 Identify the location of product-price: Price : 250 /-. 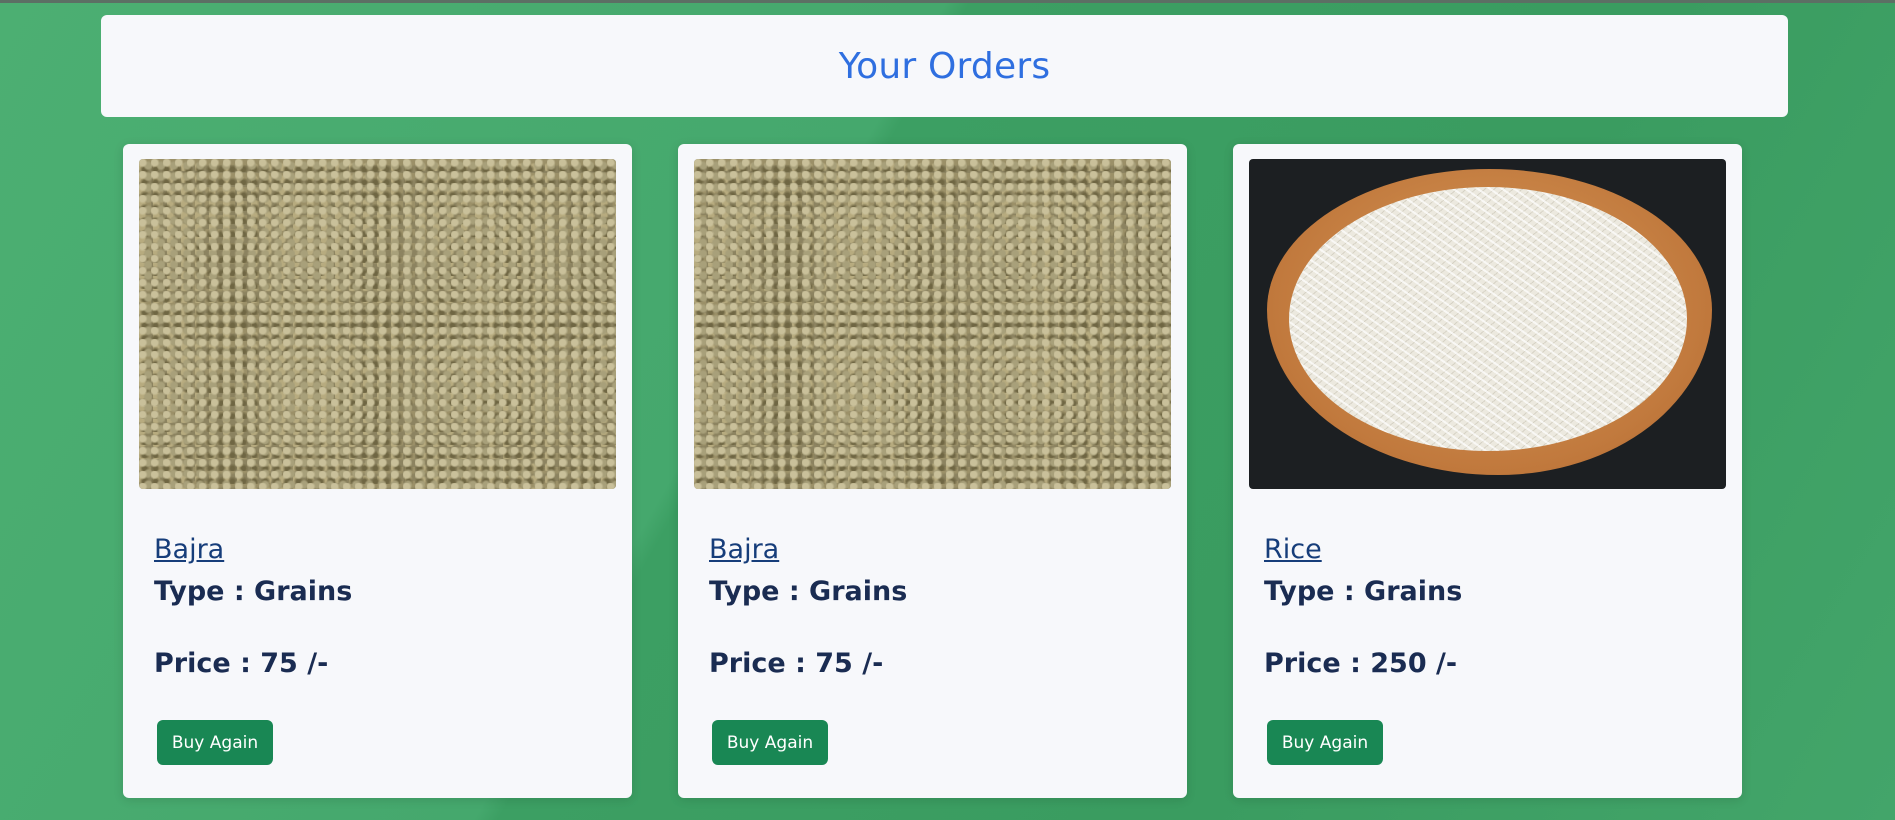
(1361, 663).